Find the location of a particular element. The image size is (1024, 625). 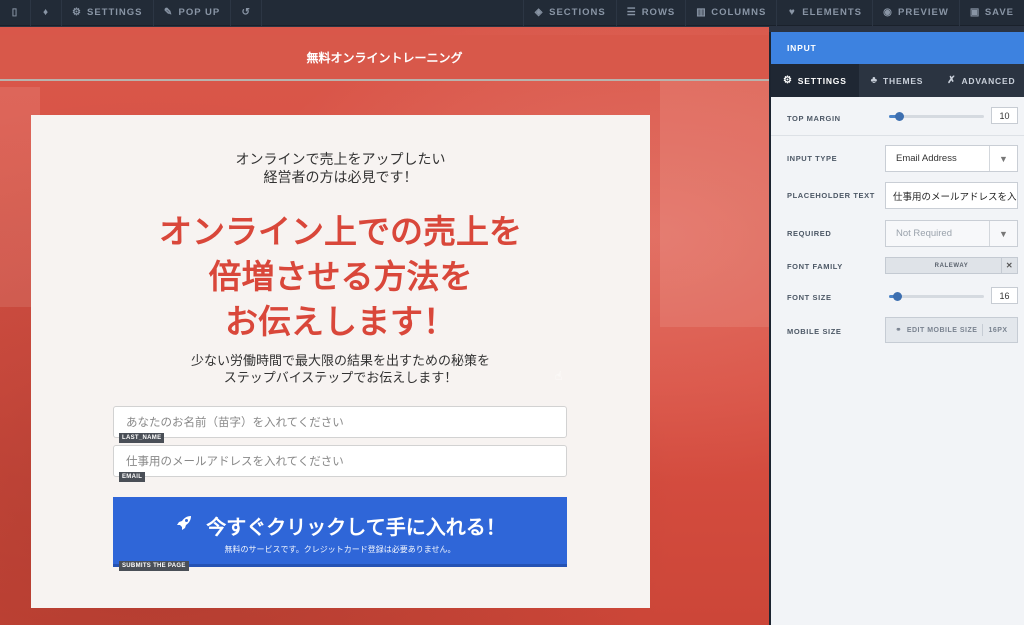

page-header-title: 無料オンライントレーニング is located at coordinates (384, 57).